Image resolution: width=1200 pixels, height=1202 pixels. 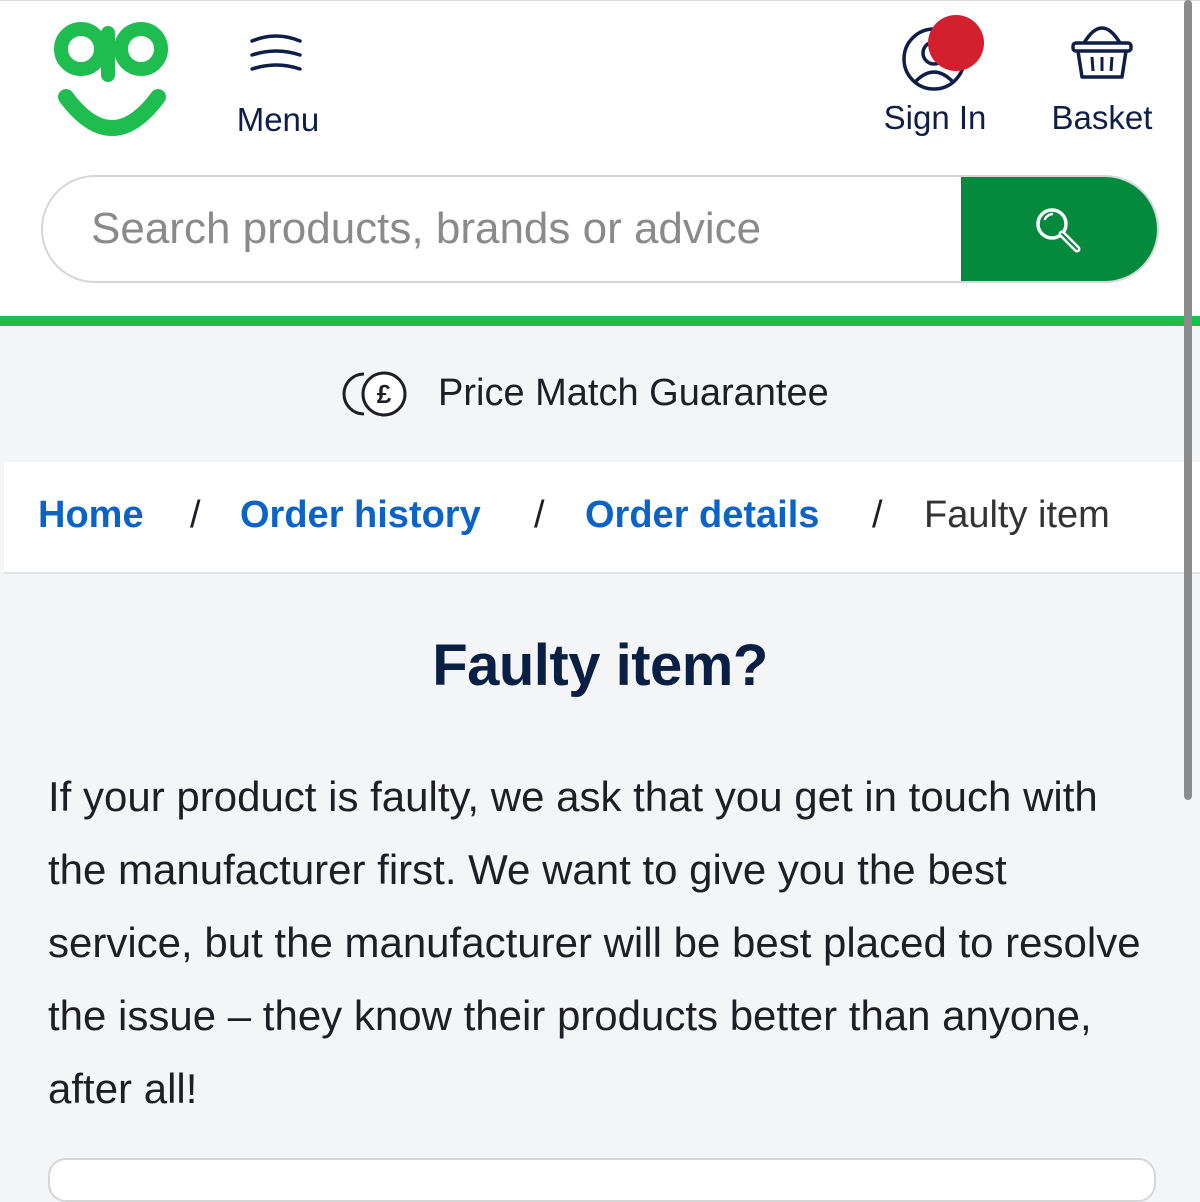 I want to click on user-icon, so click(x=943, y=53).